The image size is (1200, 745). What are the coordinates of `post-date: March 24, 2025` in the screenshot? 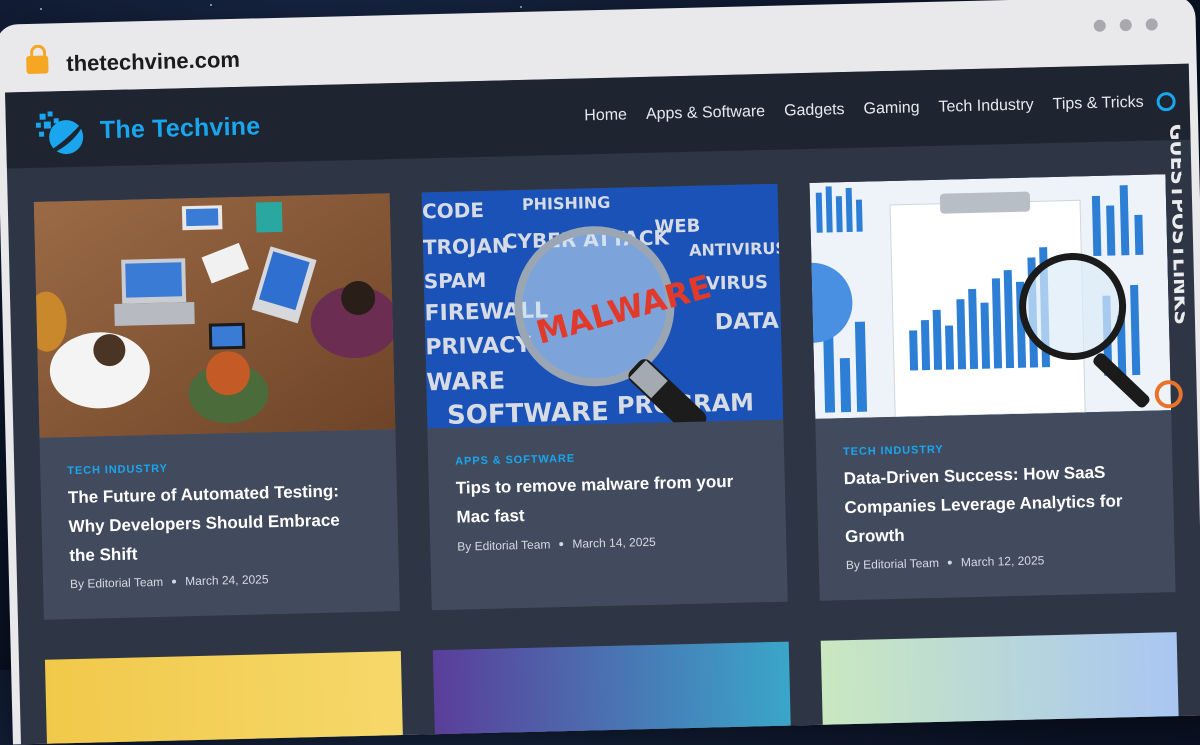 It's located at (227, 580).